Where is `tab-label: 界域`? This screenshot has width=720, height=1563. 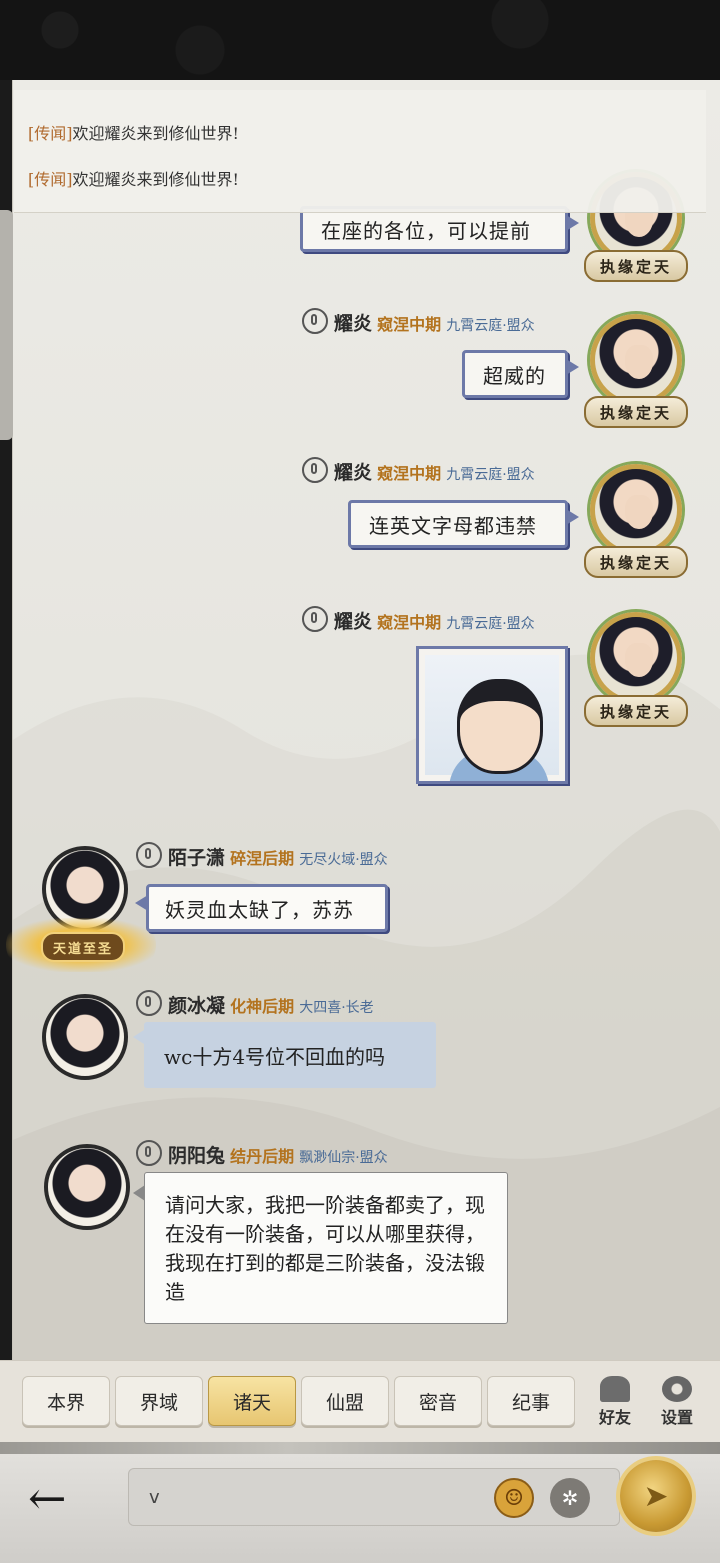 tab-label: 界域 is located at coordinates (158, 1402).